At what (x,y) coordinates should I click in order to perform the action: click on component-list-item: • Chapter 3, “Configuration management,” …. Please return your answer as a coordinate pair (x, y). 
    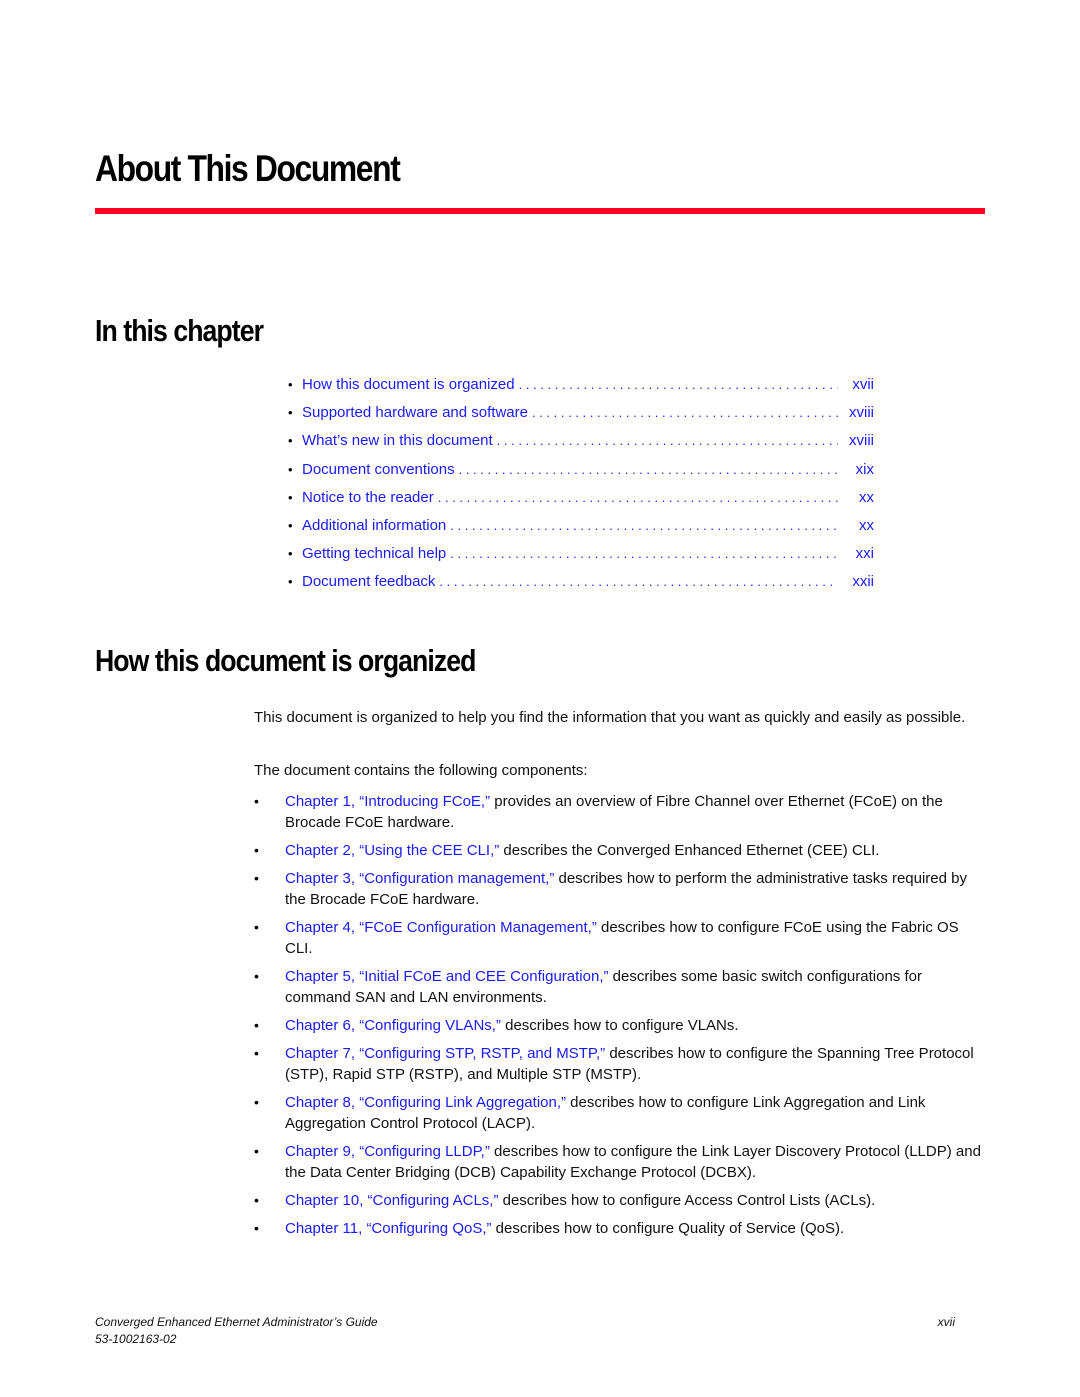
    Looking at the image, I should click on (619, 889).